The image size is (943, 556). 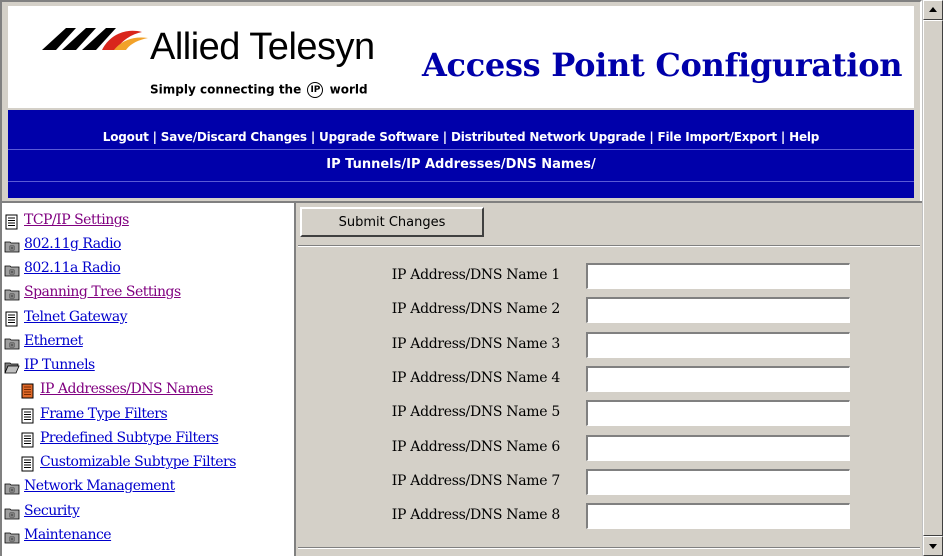 What do you see at coordinates (476, 412) in the screenshot?
I see `field-label: IP Address/DNS Name 5` at bounding box center [476, 412].